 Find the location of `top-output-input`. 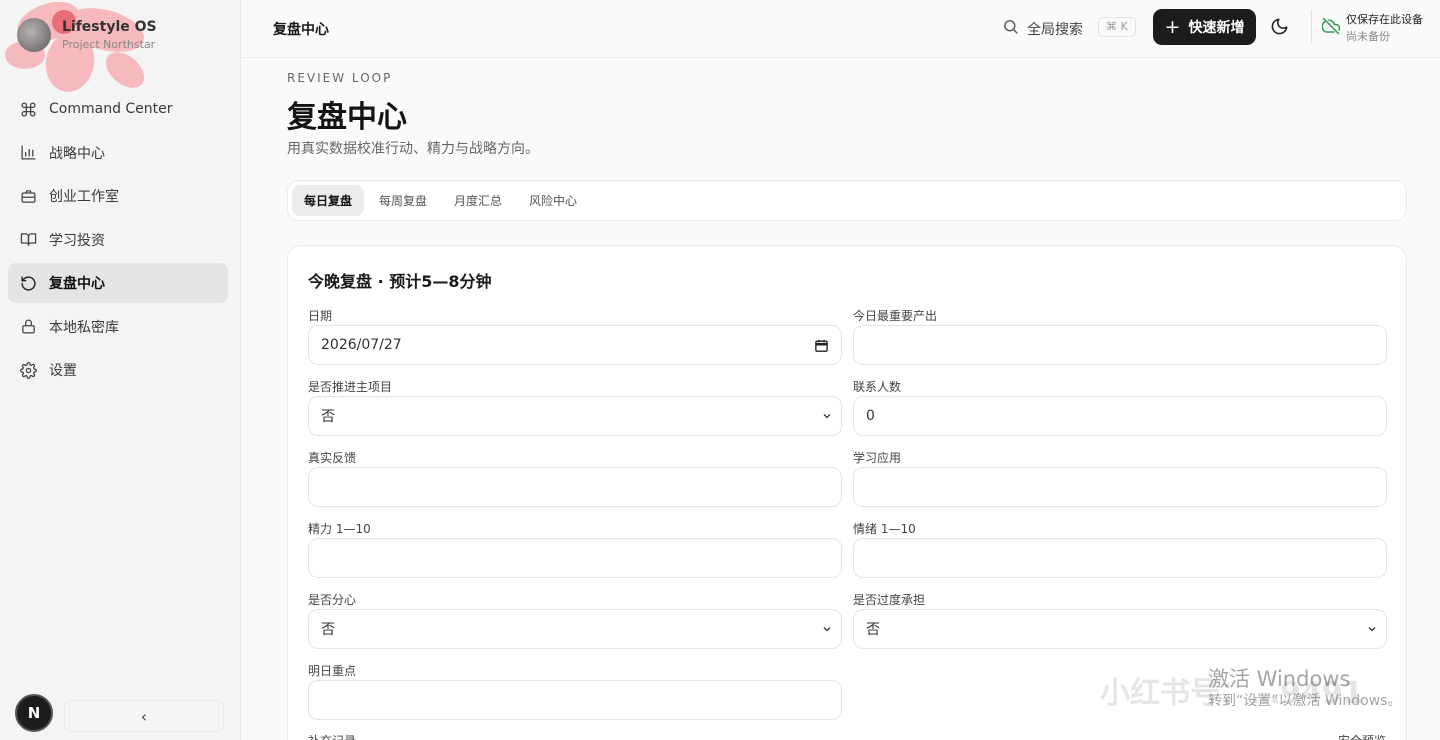

top-output-input is located at coordinates (1120, 345).